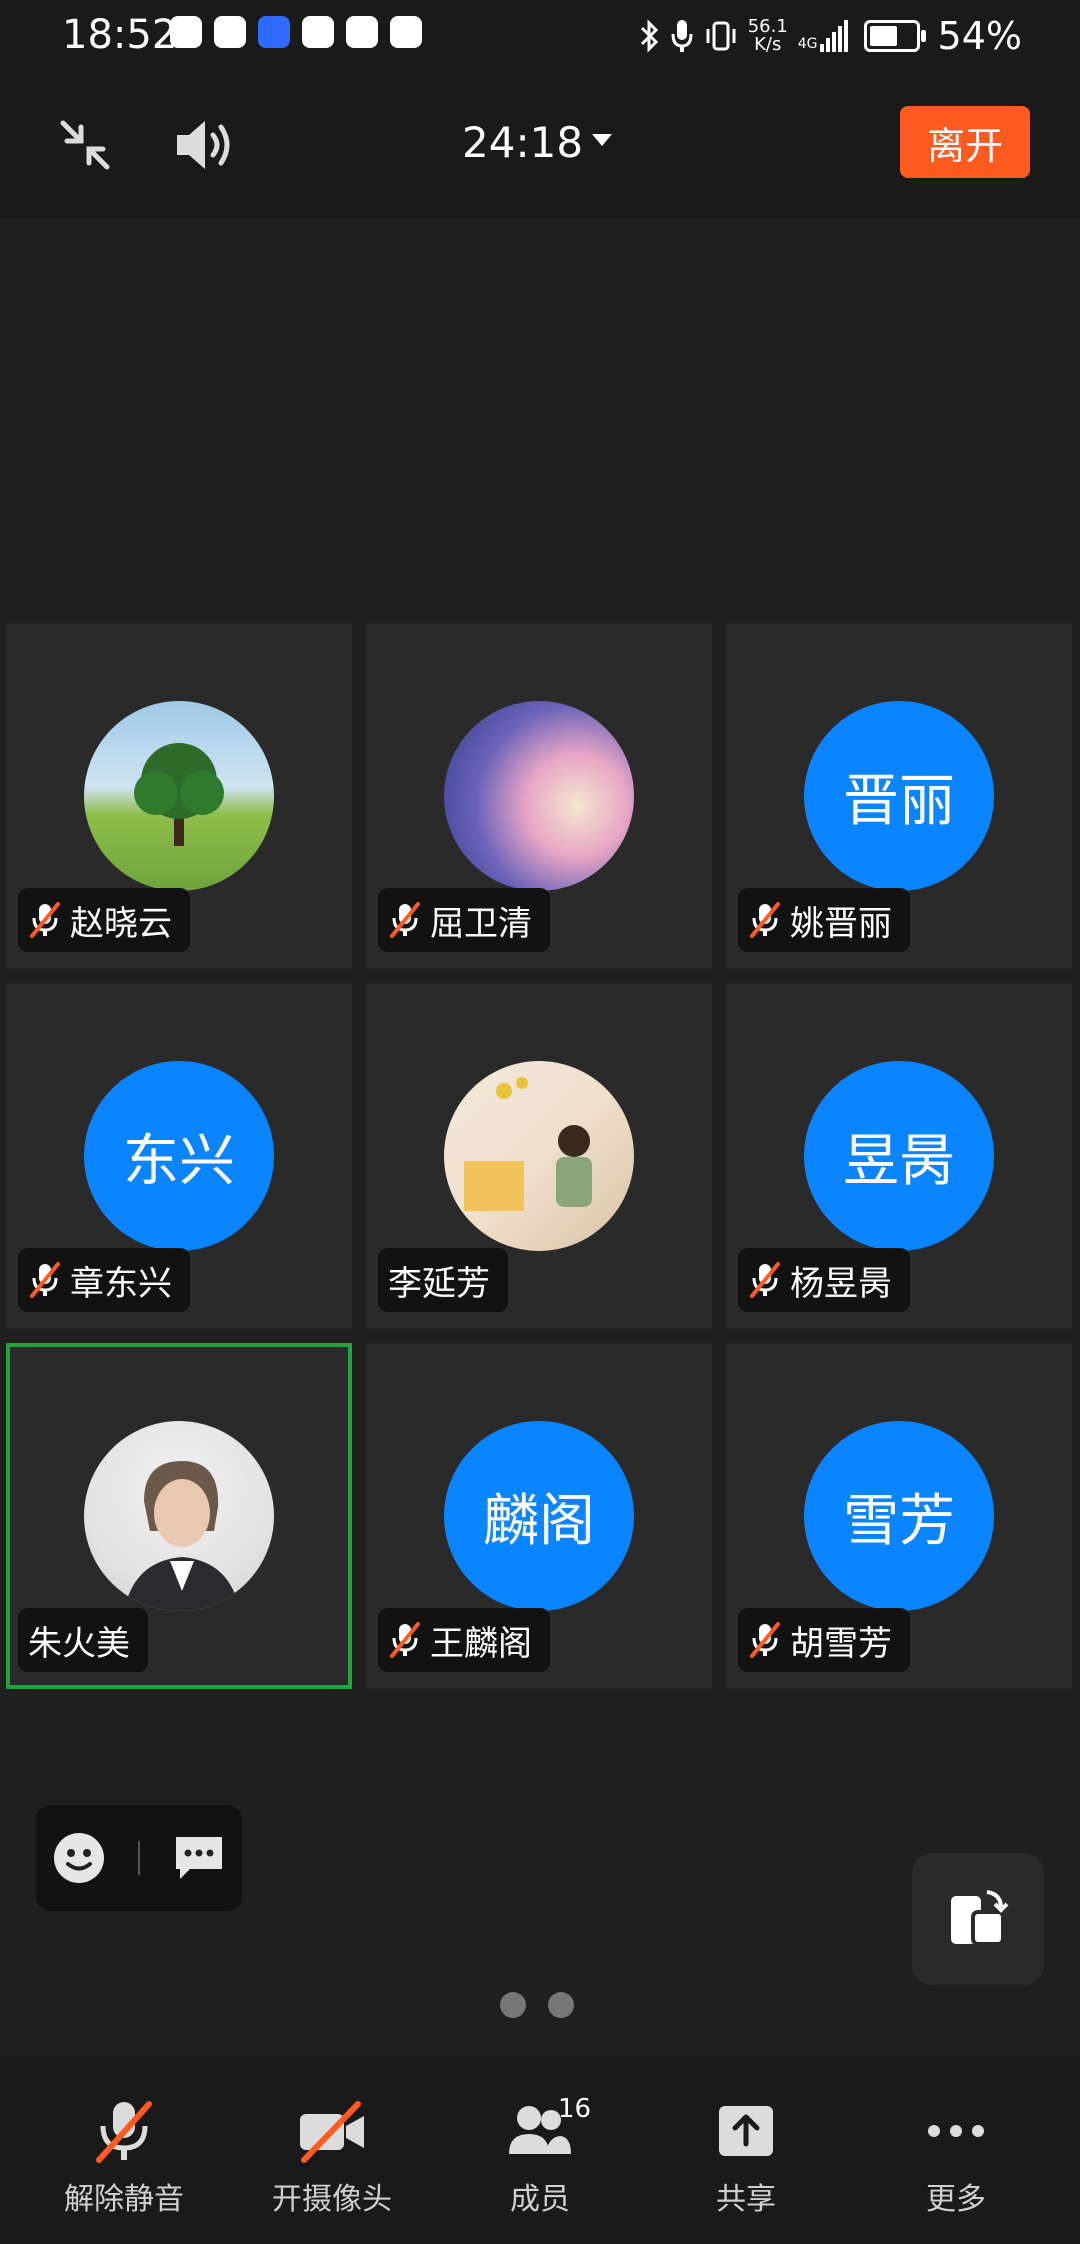 The height and width of the screenshot is (2244, 1080). I want to click on chat-button, so click(199, 1858).